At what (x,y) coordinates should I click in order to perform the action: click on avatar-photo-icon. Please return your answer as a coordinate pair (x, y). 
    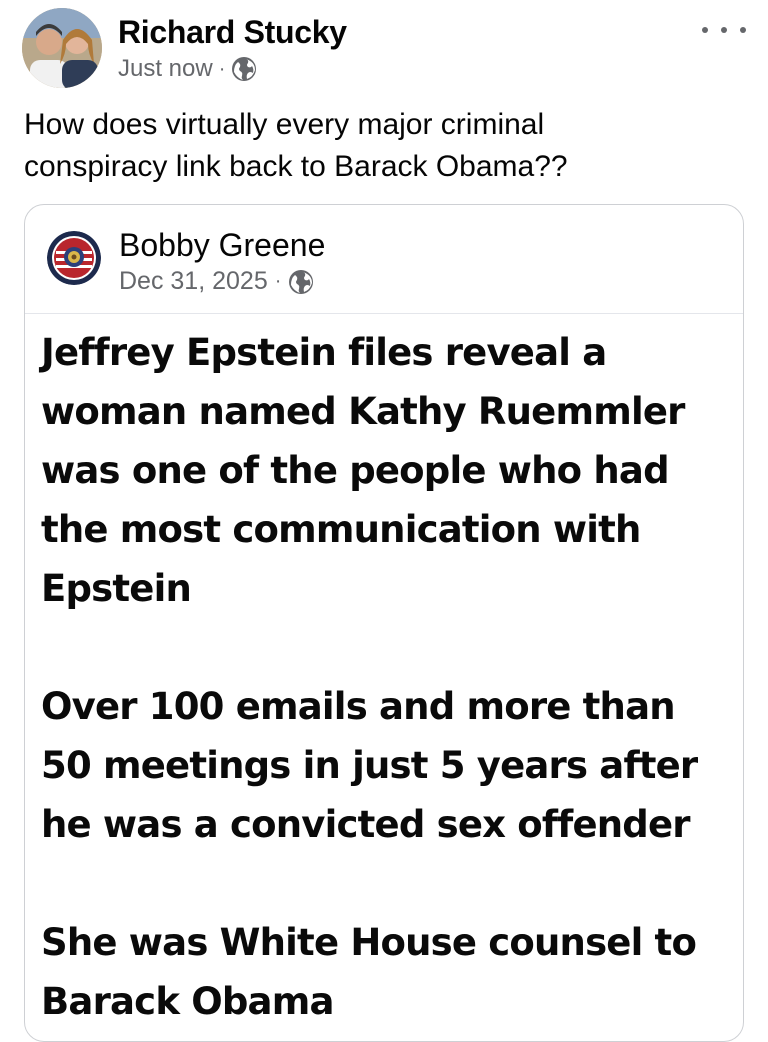
    Looking at the image, I should click on (62, 48).